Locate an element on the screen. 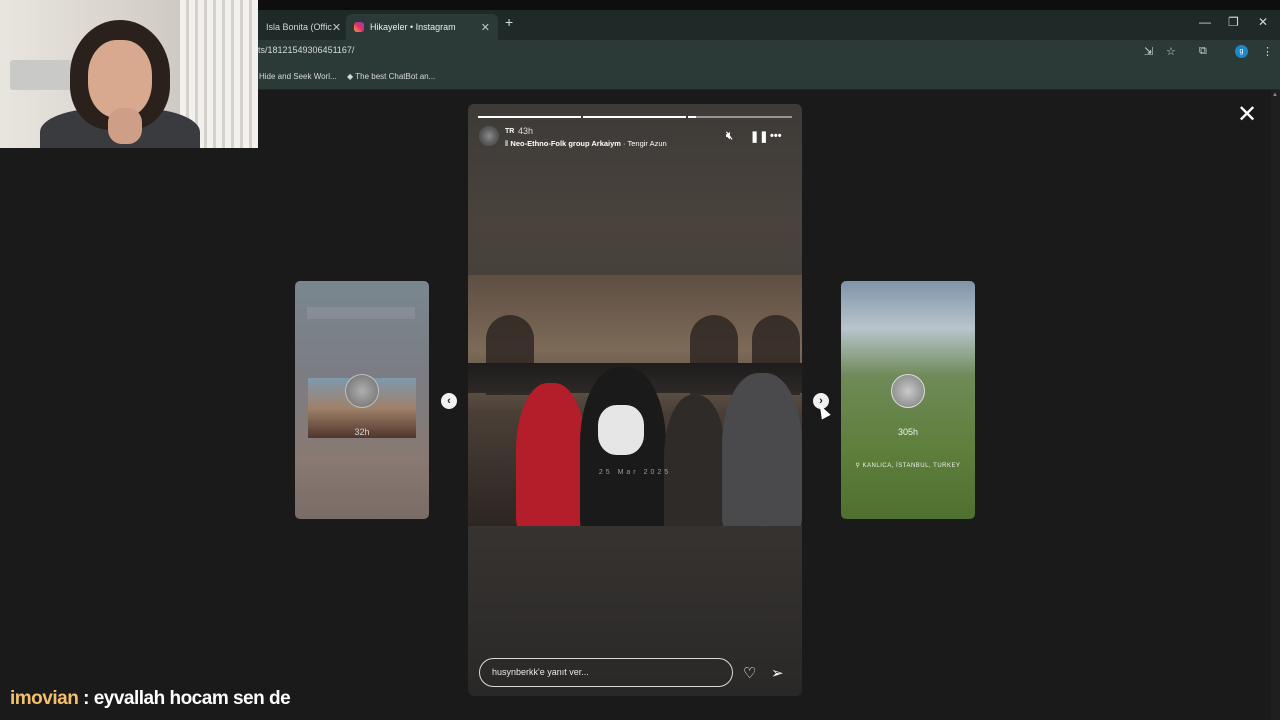 Image resolution: width=1280 pixels, height=720 pixels. send-icon: ➢ is located at coordinates (777, 673).